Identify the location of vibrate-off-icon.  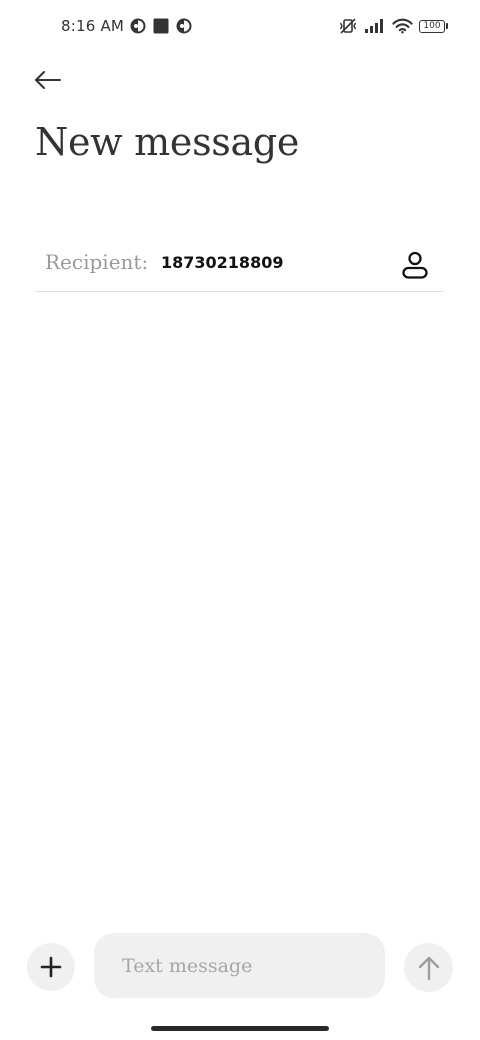
(348, 26).